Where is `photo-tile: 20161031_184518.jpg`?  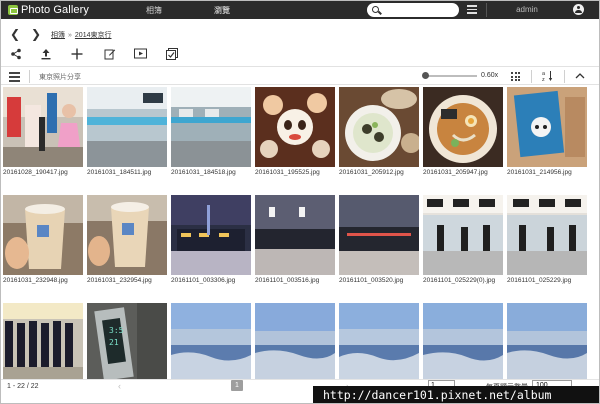 photo-tile: 20161031_184518.jpg is located at coordinates (211, 134).